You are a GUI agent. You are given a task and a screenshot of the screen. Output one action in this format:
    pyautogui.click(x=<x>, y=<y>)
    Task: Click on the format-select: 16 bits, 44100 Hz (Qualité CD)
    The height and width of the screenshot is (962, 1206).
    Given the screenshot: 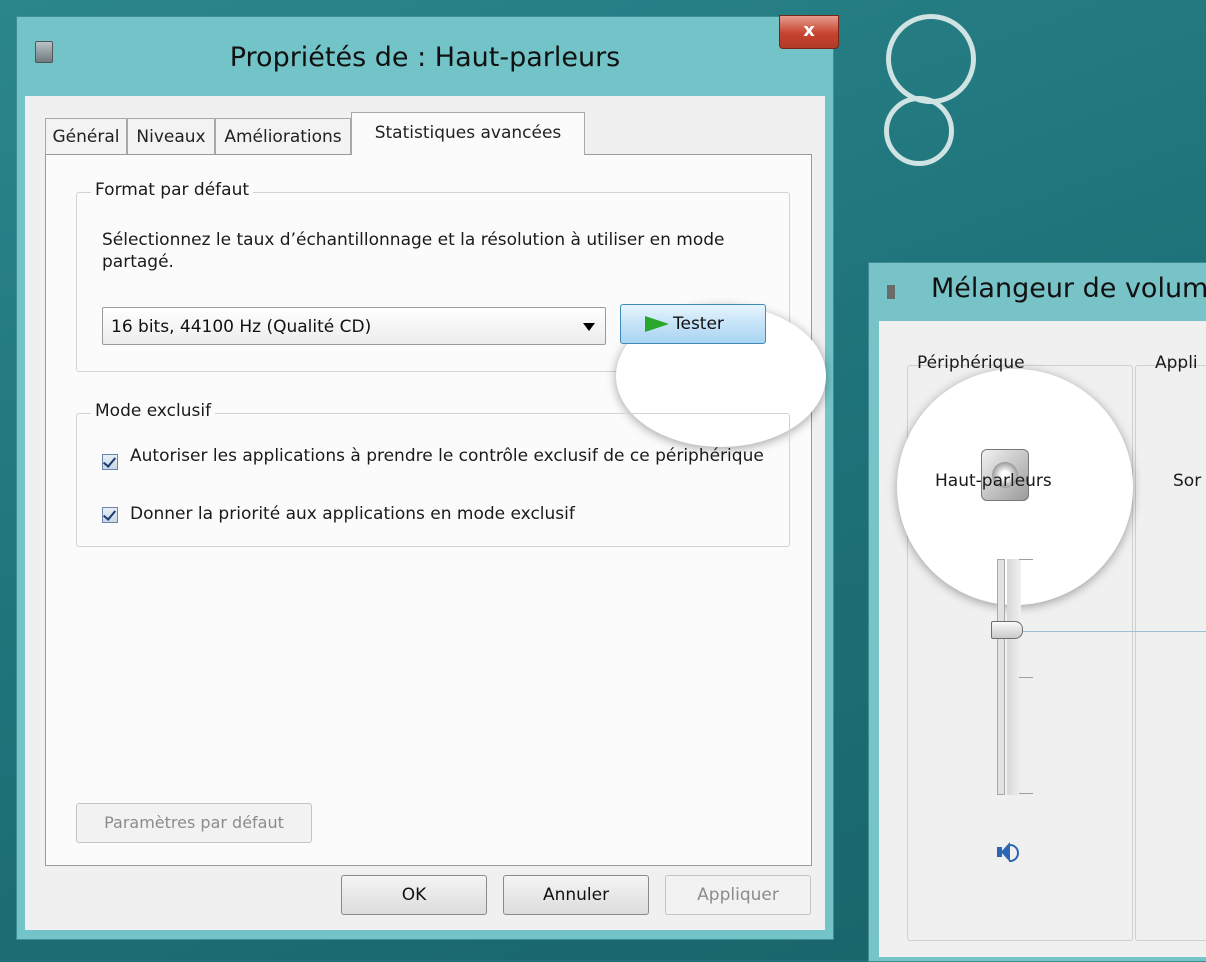 What is the action you would take?
    pyautogui.click(x=354, y=326)
    